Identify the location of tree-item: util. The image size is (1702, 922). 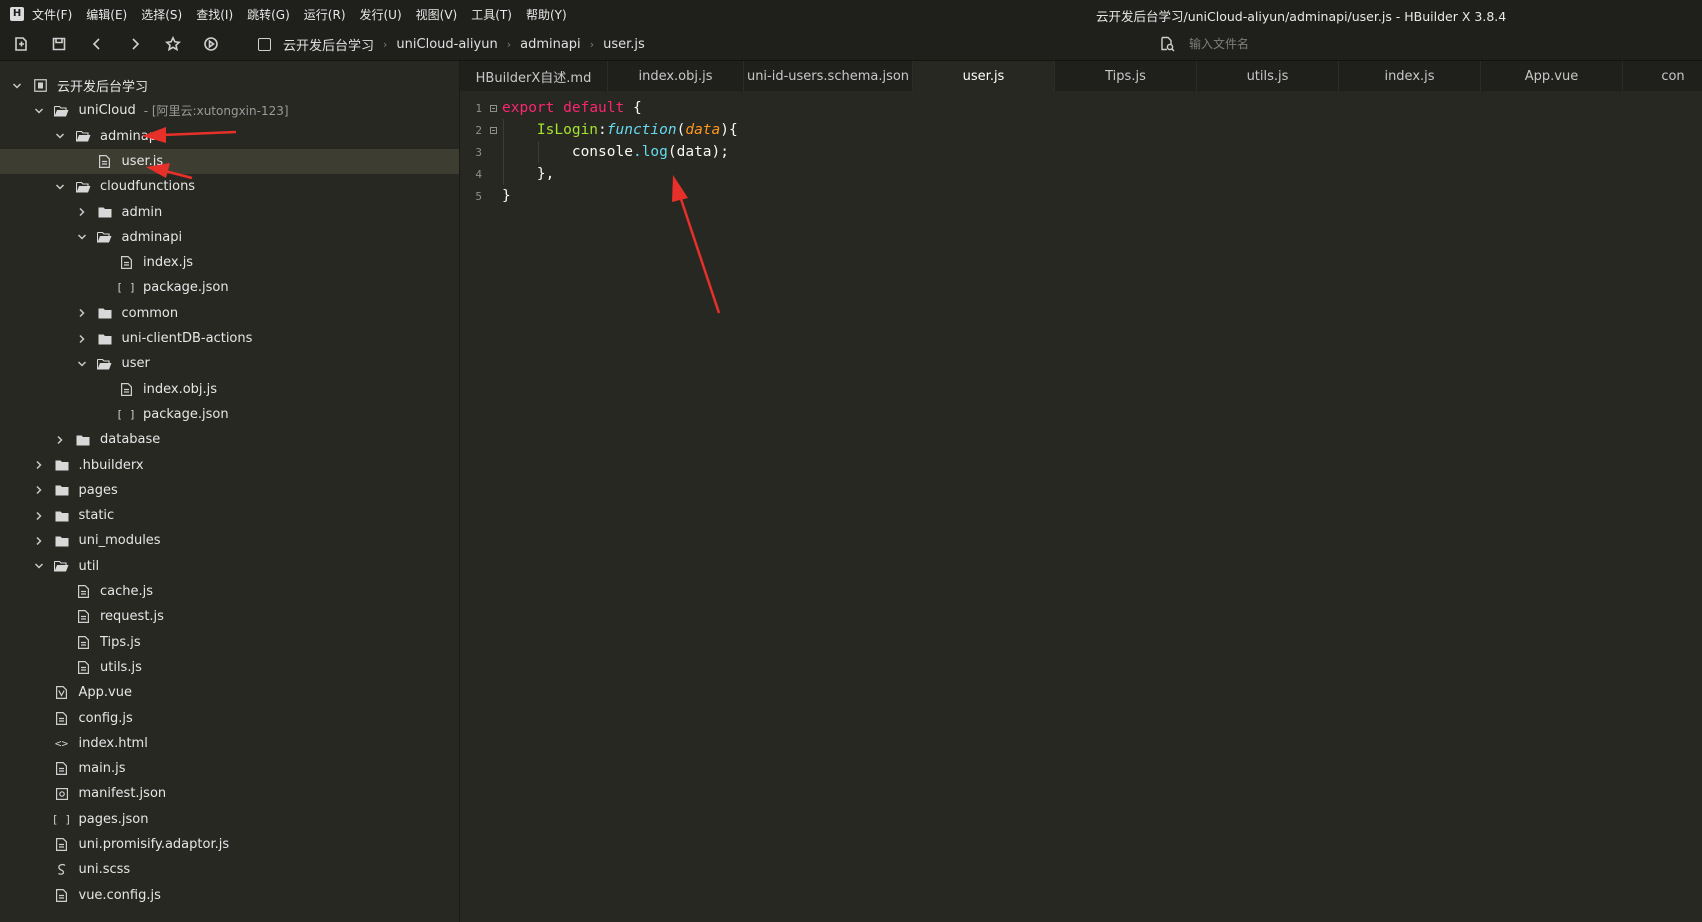
(229, 566).